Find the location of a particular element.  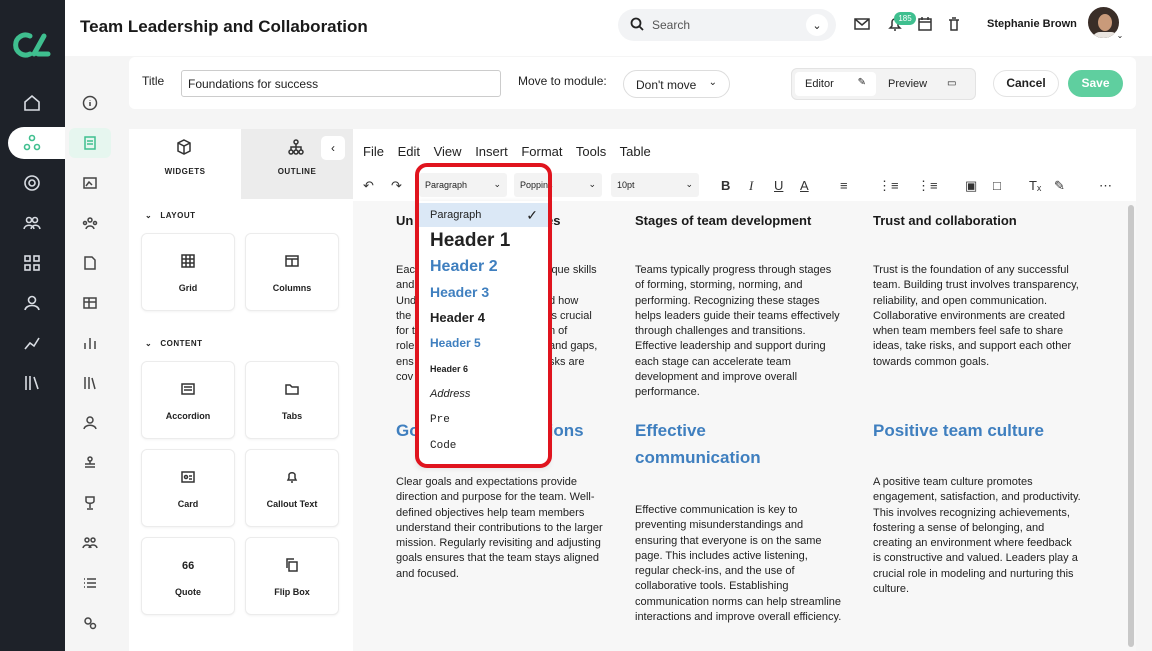

trophy-icon is located at coordinates (90, 503).